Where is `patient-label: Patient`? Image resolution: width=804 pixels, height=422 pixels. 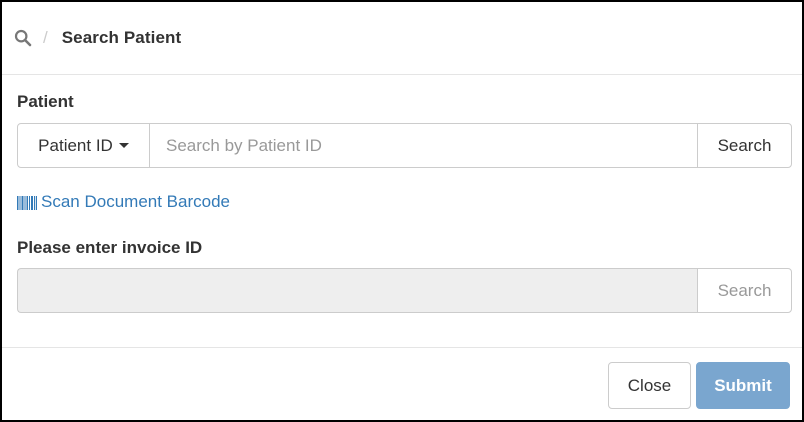
patient-label: Patient is located at coordinates (45, 101).